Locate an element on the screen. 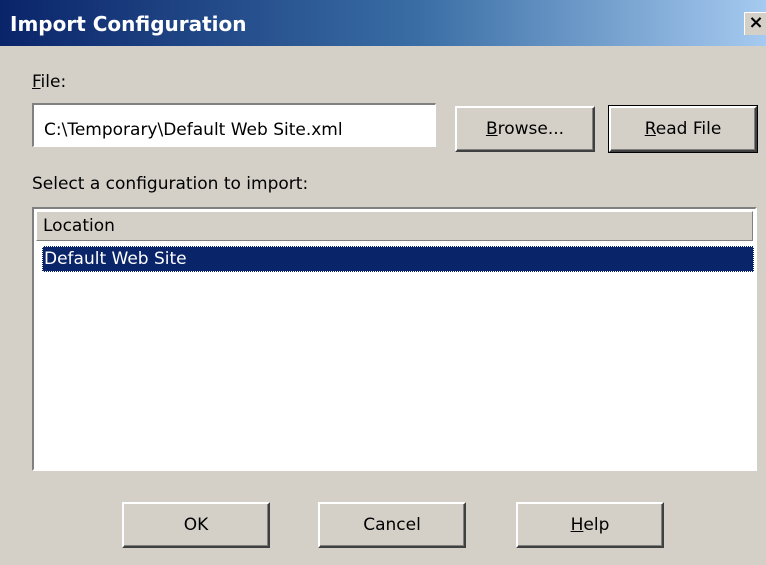 The width and height of the screenshot is (766, 565). cancel-button: Cancel is located at coordinates (392, 525).